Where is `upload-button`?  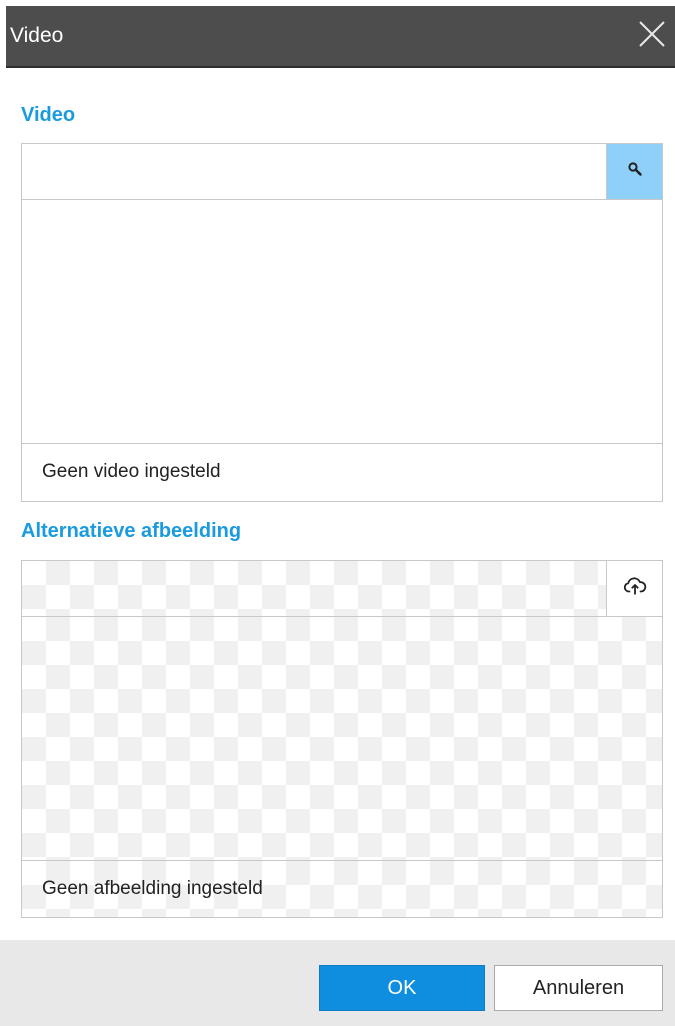 upload-button is located at coordinates (634, 588).